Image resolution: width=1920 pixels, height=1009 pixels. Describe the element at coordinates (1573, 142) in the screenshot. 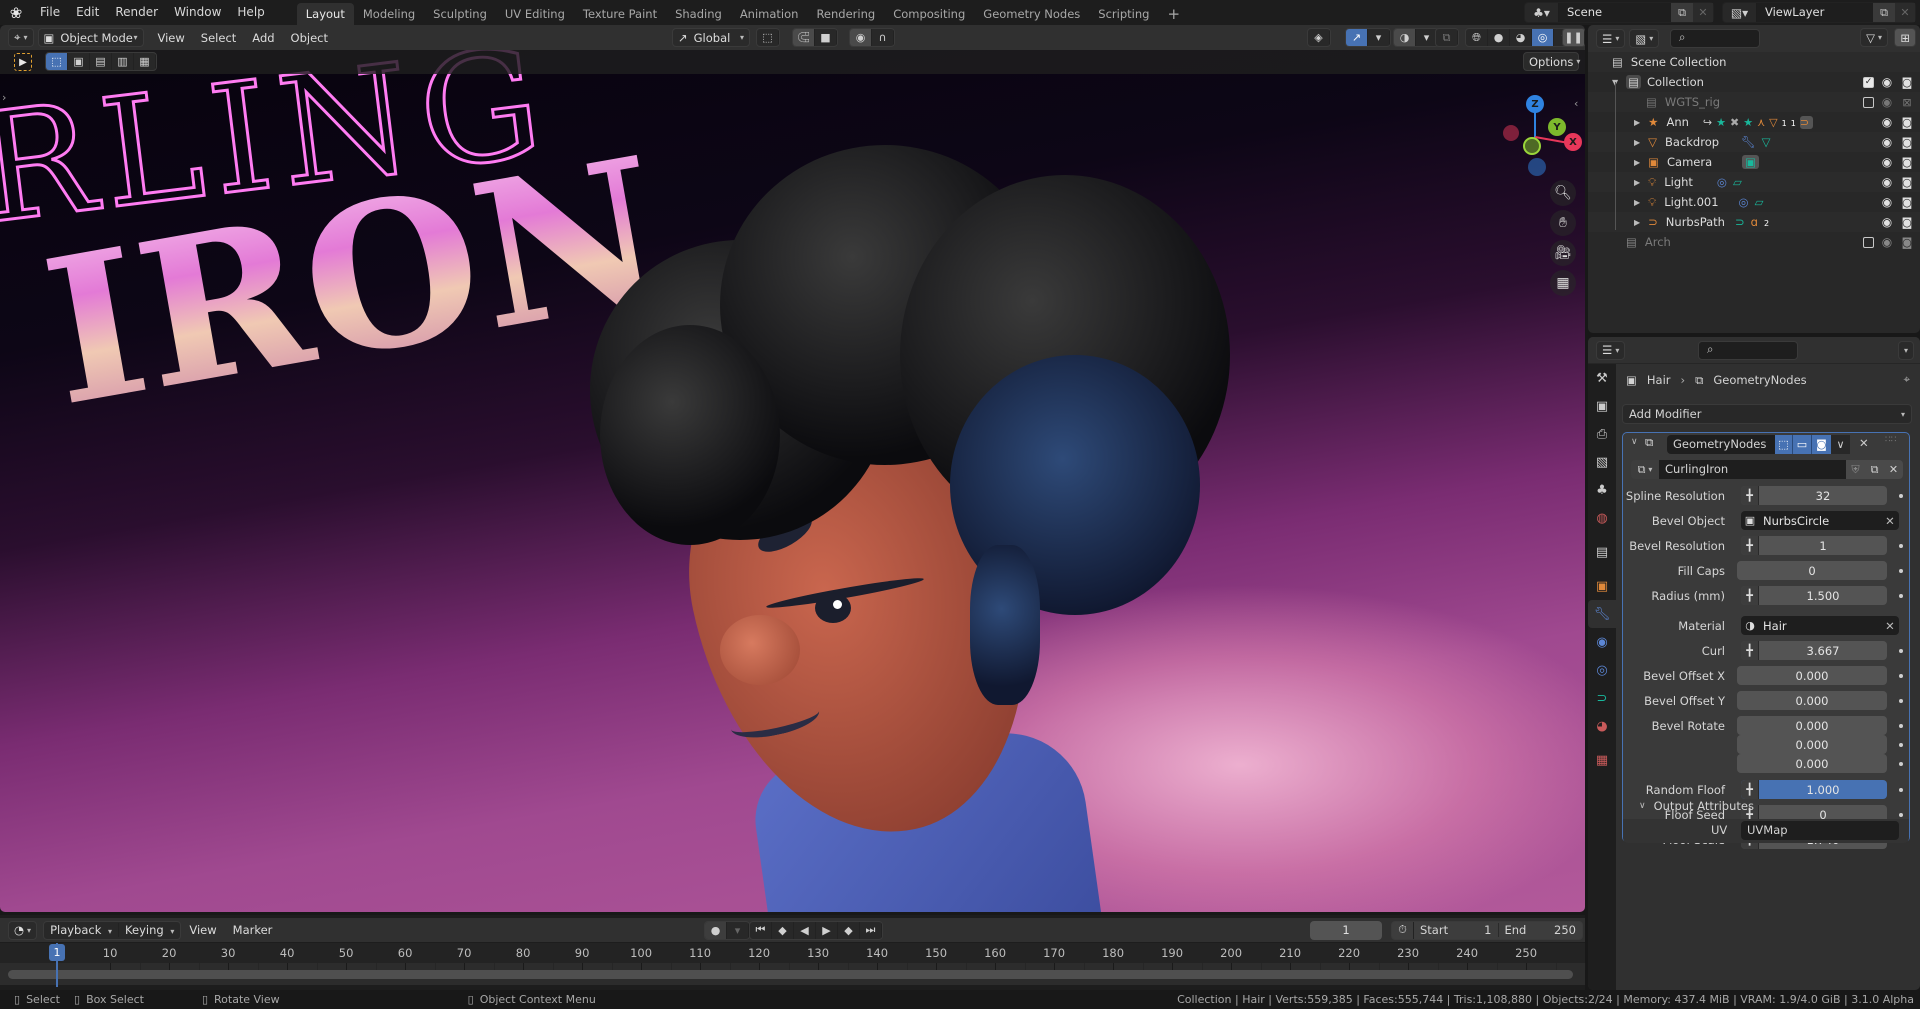

I see `gizmo-x-axis: X` at that location.